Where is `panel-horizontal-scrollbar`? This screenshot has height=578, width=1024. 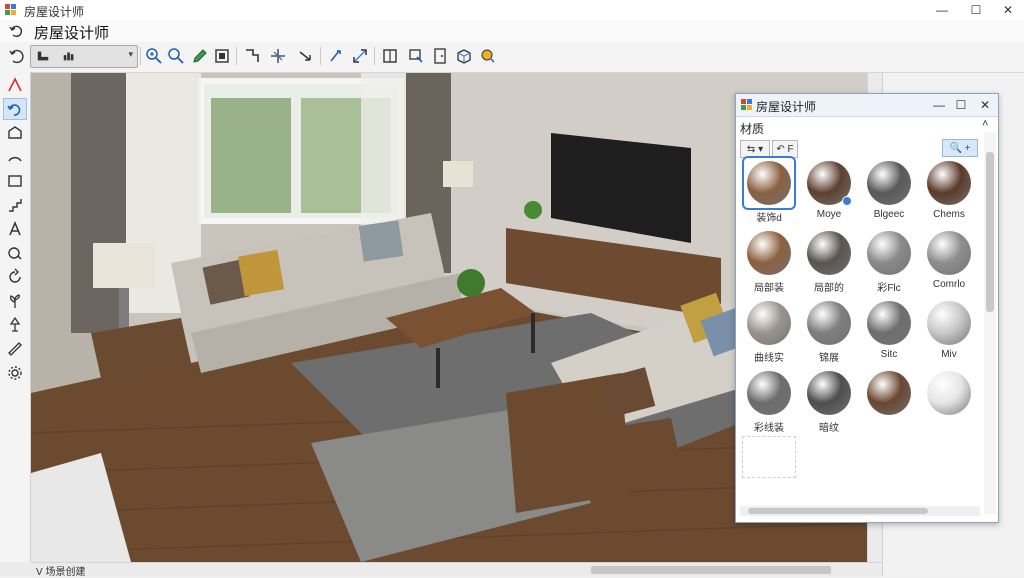
panel-horizontal-scrollbar is located at coordinates (860, 511).